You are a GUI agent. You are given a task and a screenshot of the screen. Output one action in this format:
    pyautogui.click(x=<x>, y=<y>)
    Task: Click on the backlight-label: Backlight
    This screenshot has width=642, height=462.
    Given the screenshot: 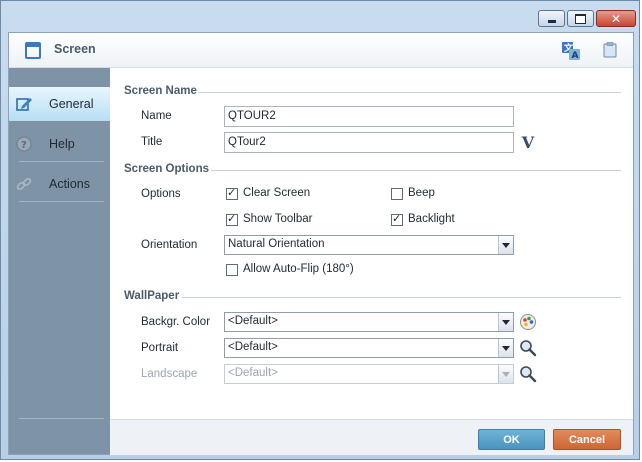 What is the action you would take?
    pyautogui.click(x=431, y=219)
    